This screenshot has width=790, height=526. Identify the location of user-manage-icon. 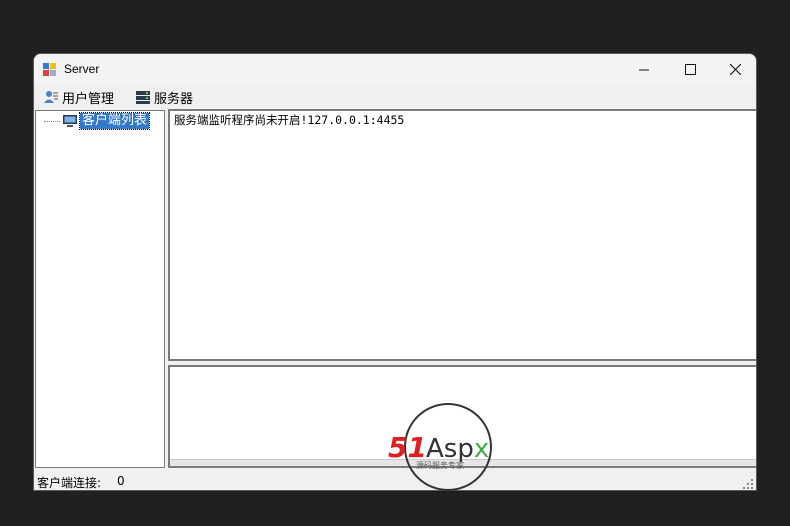
(51, 97).